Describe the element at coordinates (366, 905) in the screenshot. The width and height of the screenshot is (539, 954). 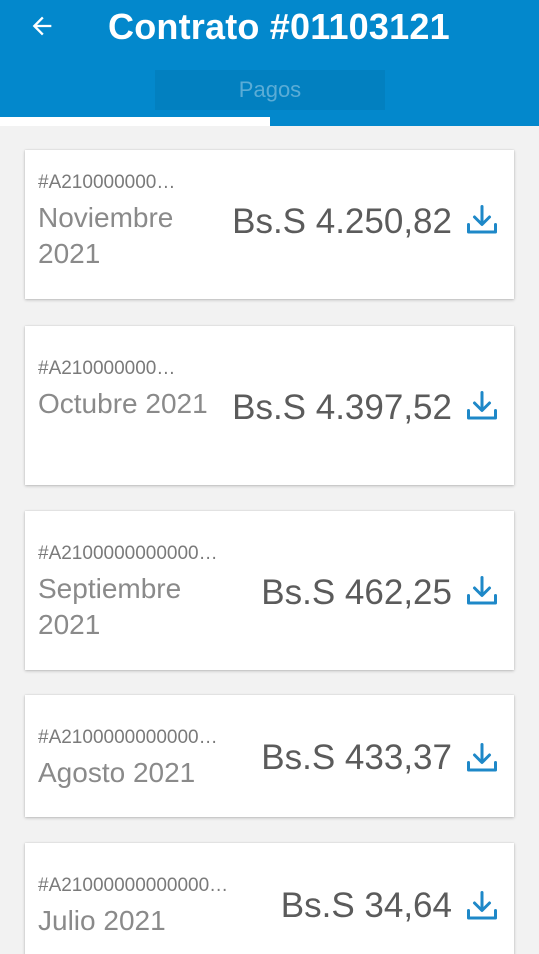
I see `amount: Bs.S 34,64` at that location.